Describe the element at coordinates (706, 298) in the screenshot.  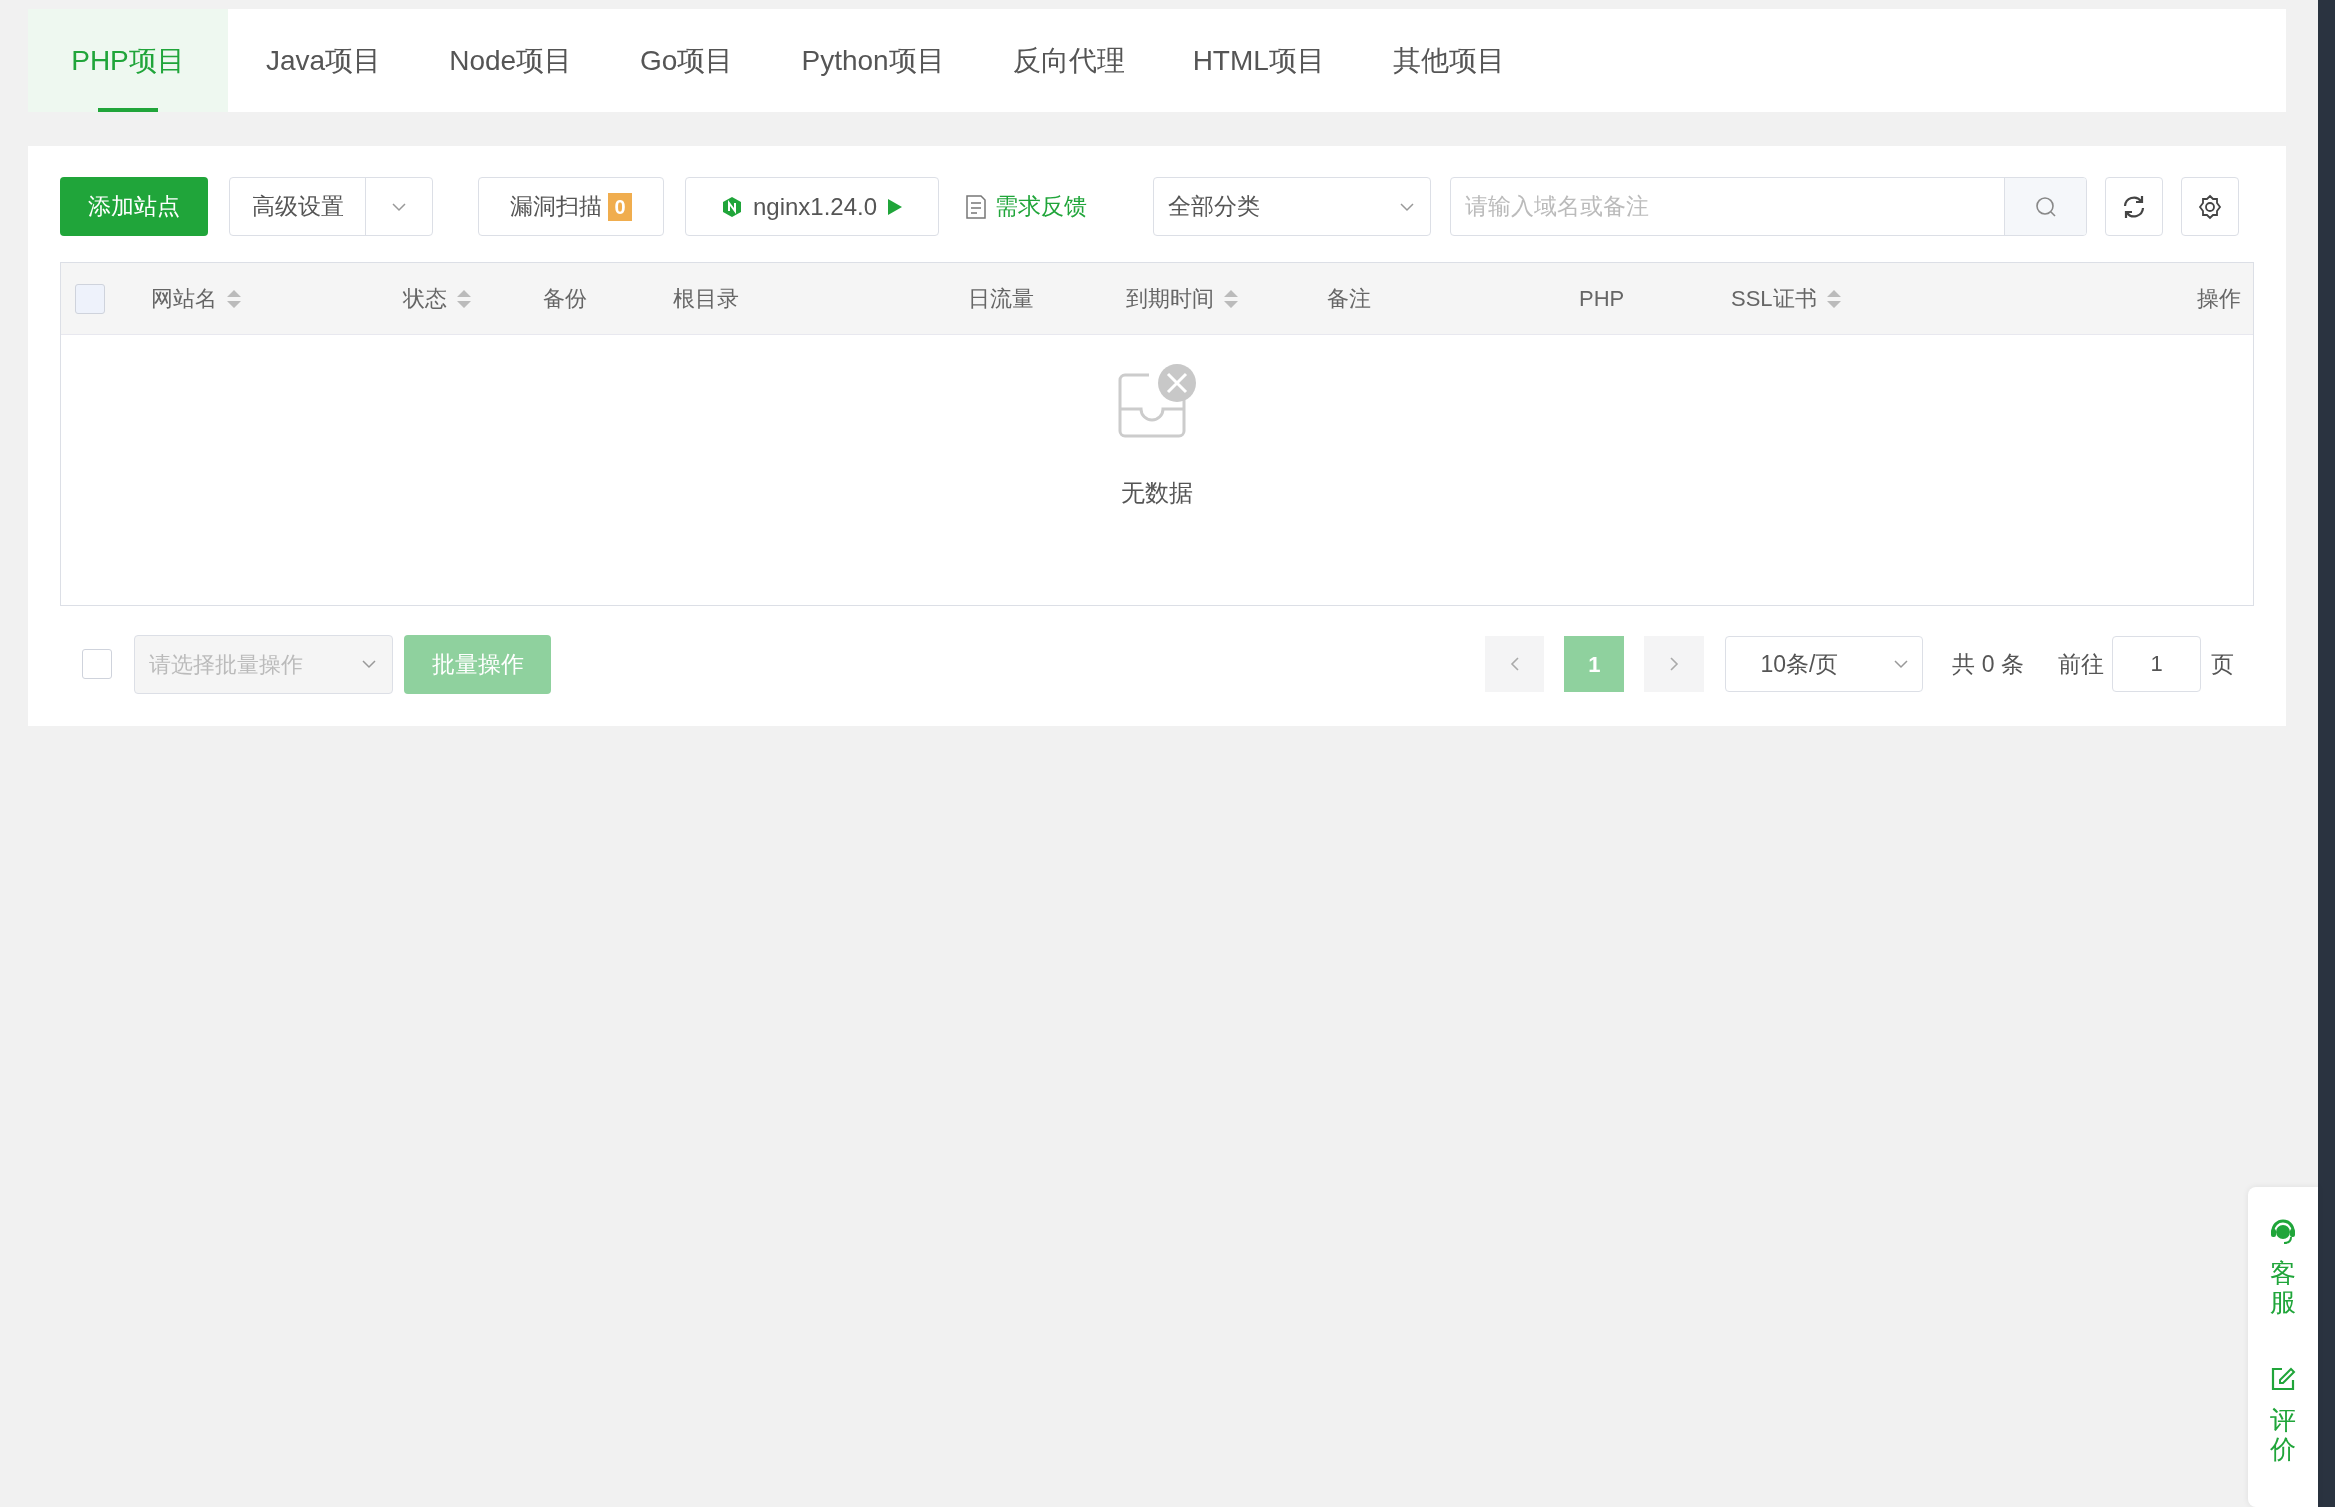
I see `column-header: 根目录` at that location.